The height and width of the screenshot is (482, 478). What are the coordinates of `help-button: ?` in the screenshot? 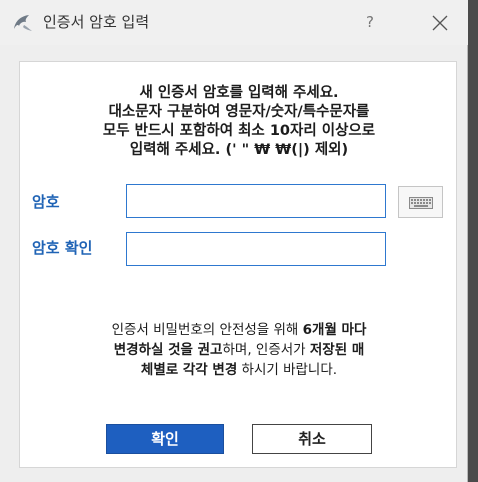 It's located at (370, 22).